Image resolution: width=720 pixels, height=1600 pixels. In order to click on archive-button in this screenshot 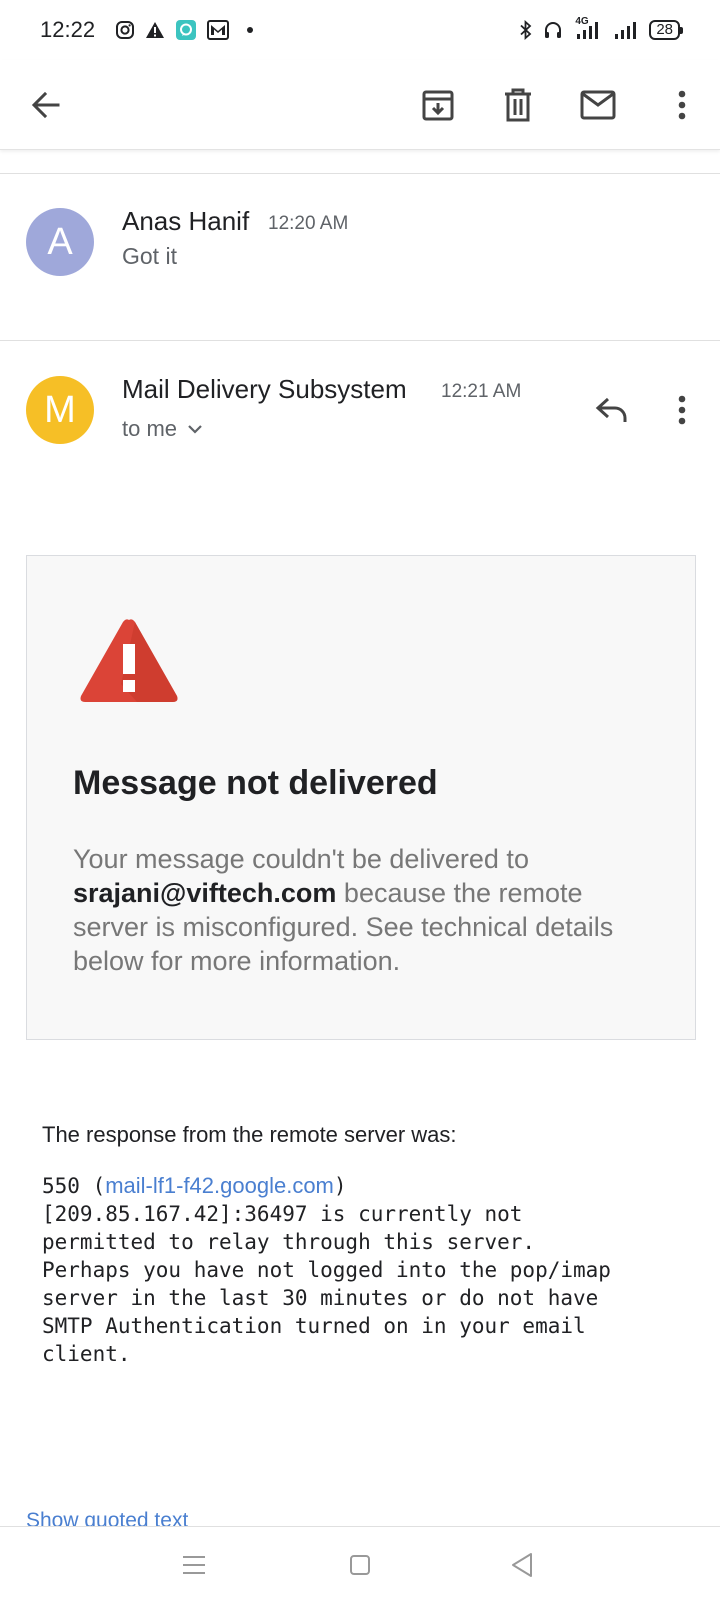, I will do `click(438, 105)`.